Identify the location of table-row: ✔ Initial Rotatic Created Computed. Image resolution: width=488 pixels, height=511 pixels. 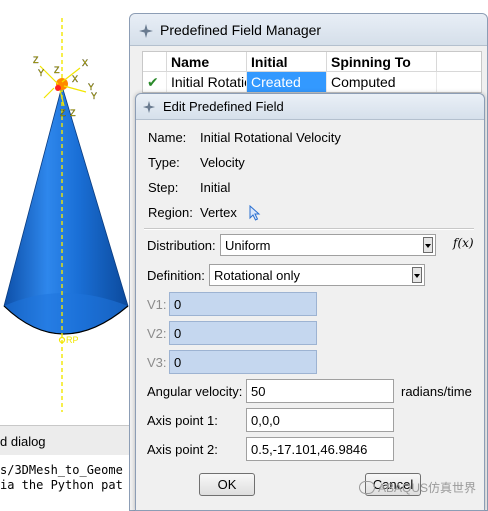
(312, 82).